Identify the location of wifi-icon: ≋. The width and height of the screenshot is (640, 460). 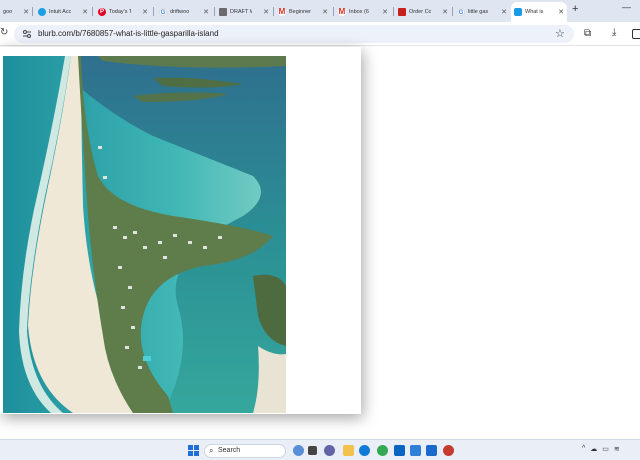
(617, 449).